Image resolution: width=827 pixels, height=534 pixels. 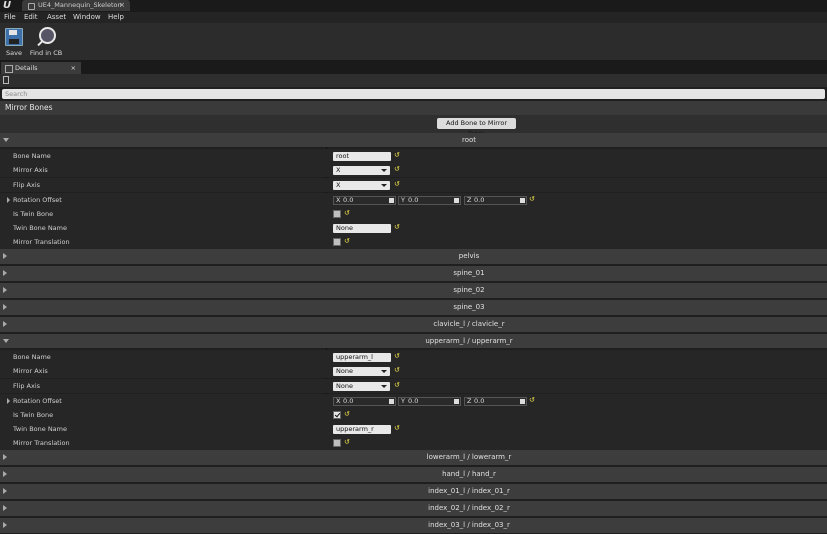 What do you see at coordinates (76, 5) in the screenshot?
I see `editor-tab: UE4_Mannequin_Skeleton ×` at bounding box center [76, 5].